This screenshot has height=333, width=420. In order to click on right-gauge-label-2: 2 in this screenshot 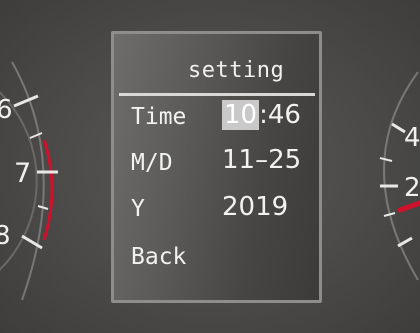, I will do `click(412, 188)`.